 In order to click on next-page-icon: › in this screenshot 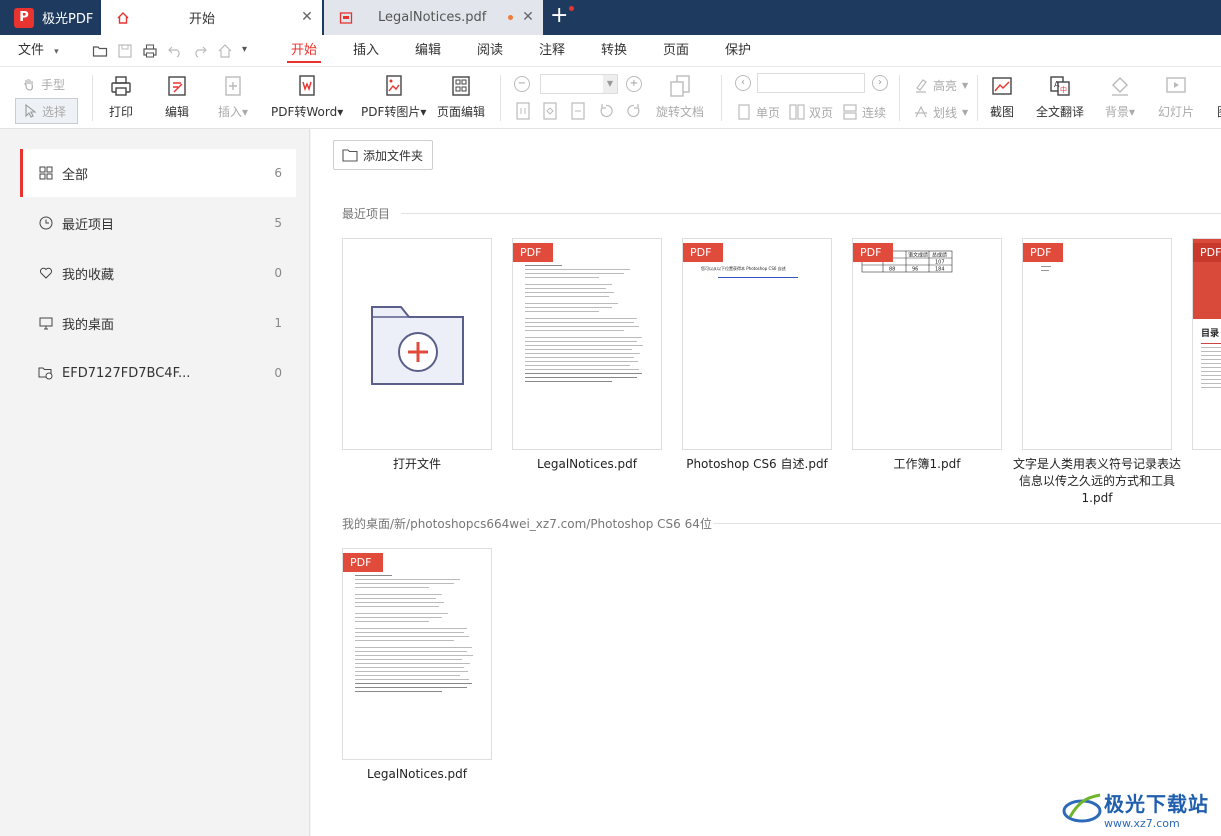, I will do `click(880, 83)`.